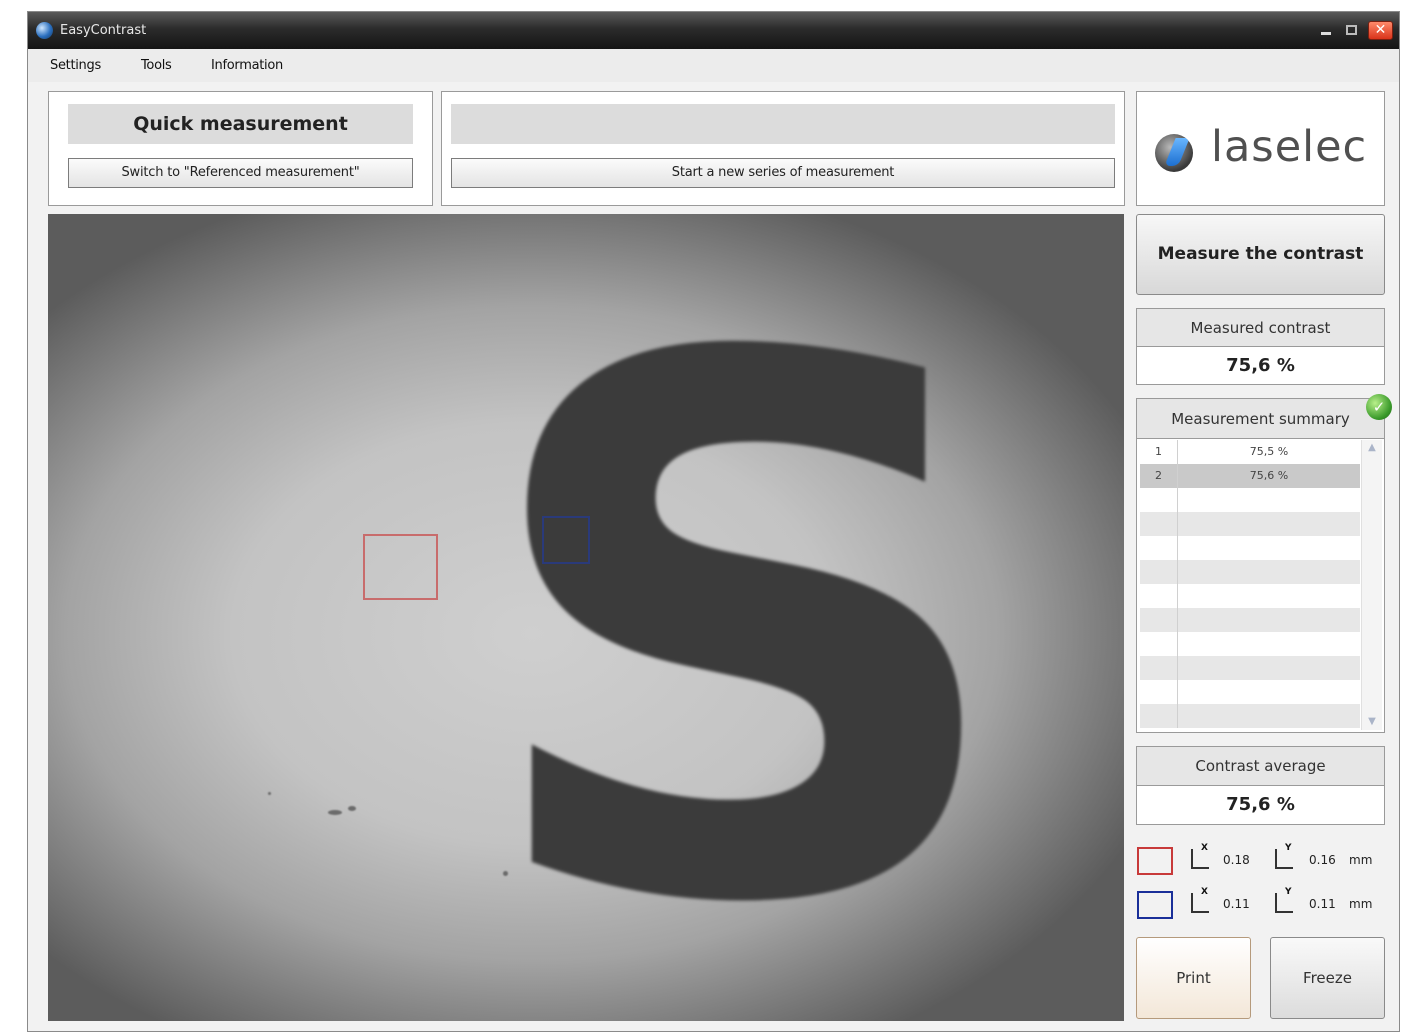 This screenshot has width=1413, height=1032. Describe the element at coordinates (1322, 904) in the screenshot. I see `blue-y-value: 0.11` at that location.